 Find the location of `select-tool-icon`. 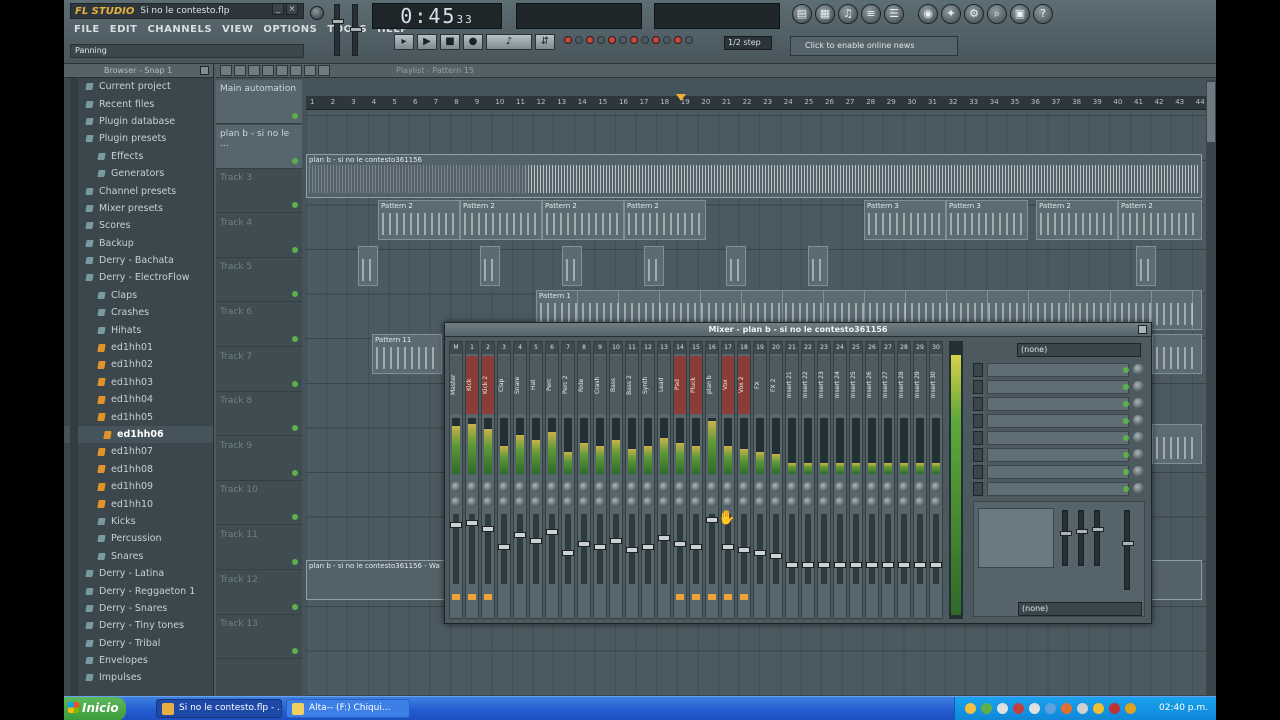

select-tool-icon is located at coordinates (296, 70).